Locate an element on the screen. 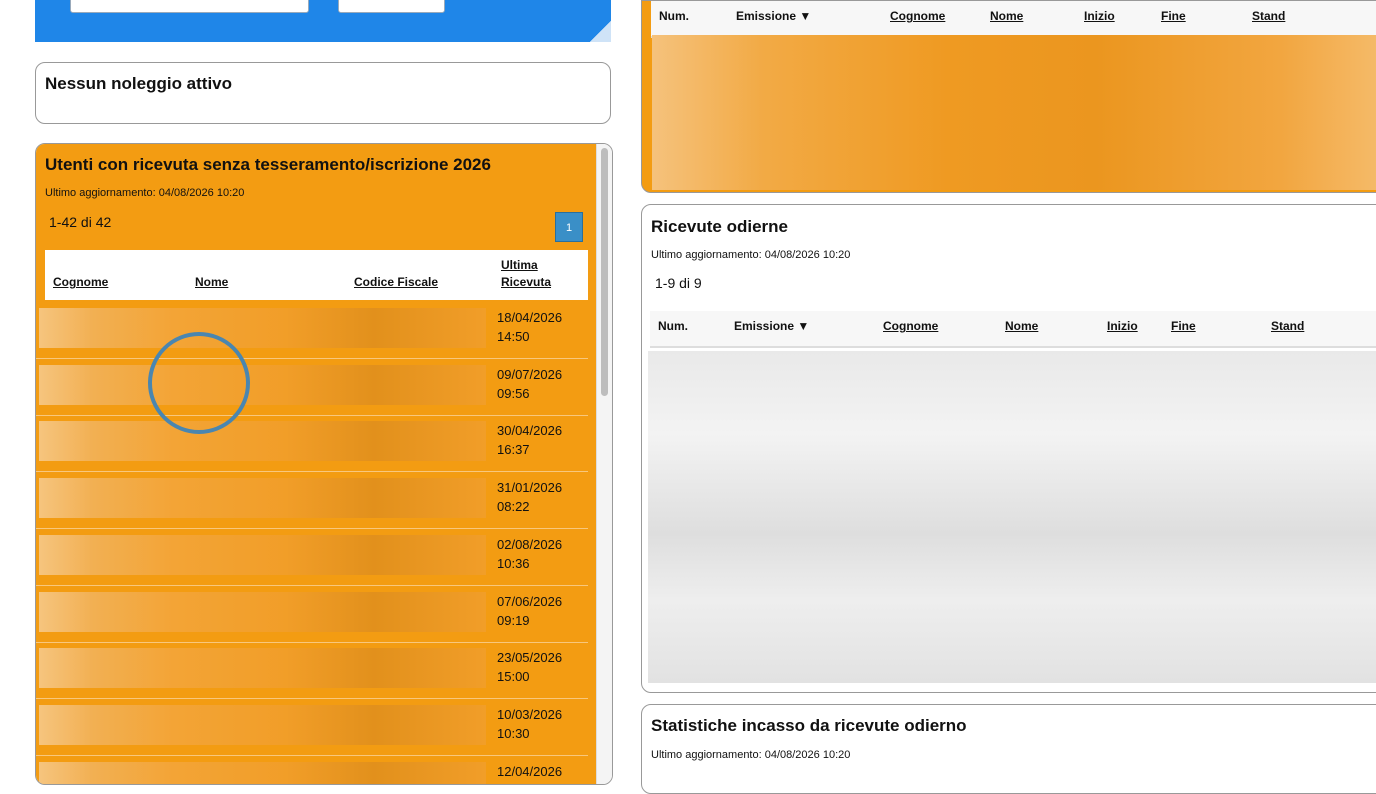  table-row: 09/07/2026 09:56 is located at coordinates (312, 387).